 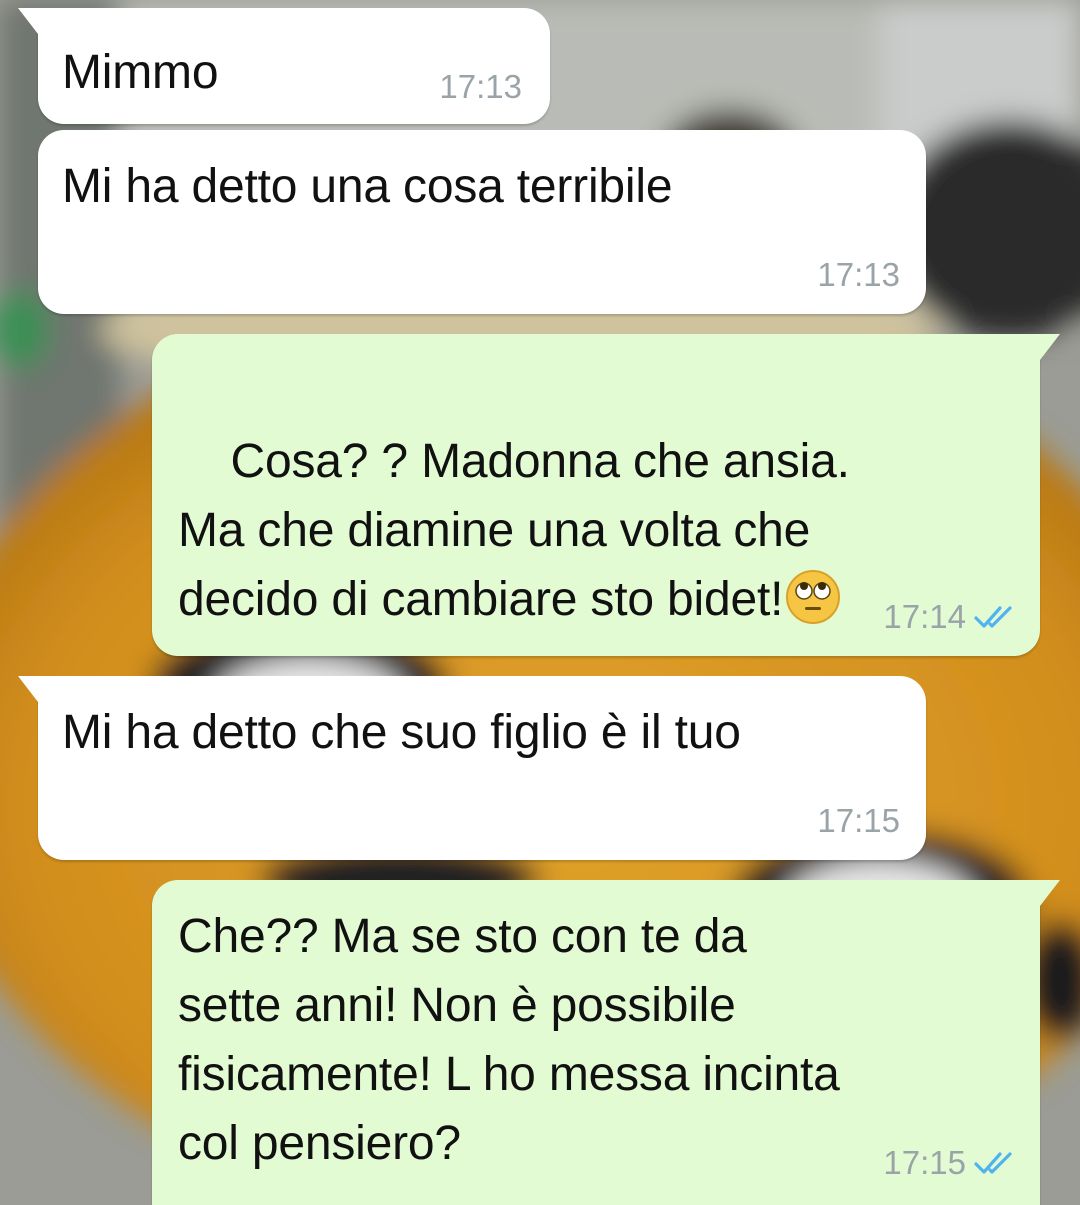 What do you see at coordinates (367, 186) in the screenshot?
I see `message-text: Mi ha detto una cosa terribile` at bounding box center [367, 186].